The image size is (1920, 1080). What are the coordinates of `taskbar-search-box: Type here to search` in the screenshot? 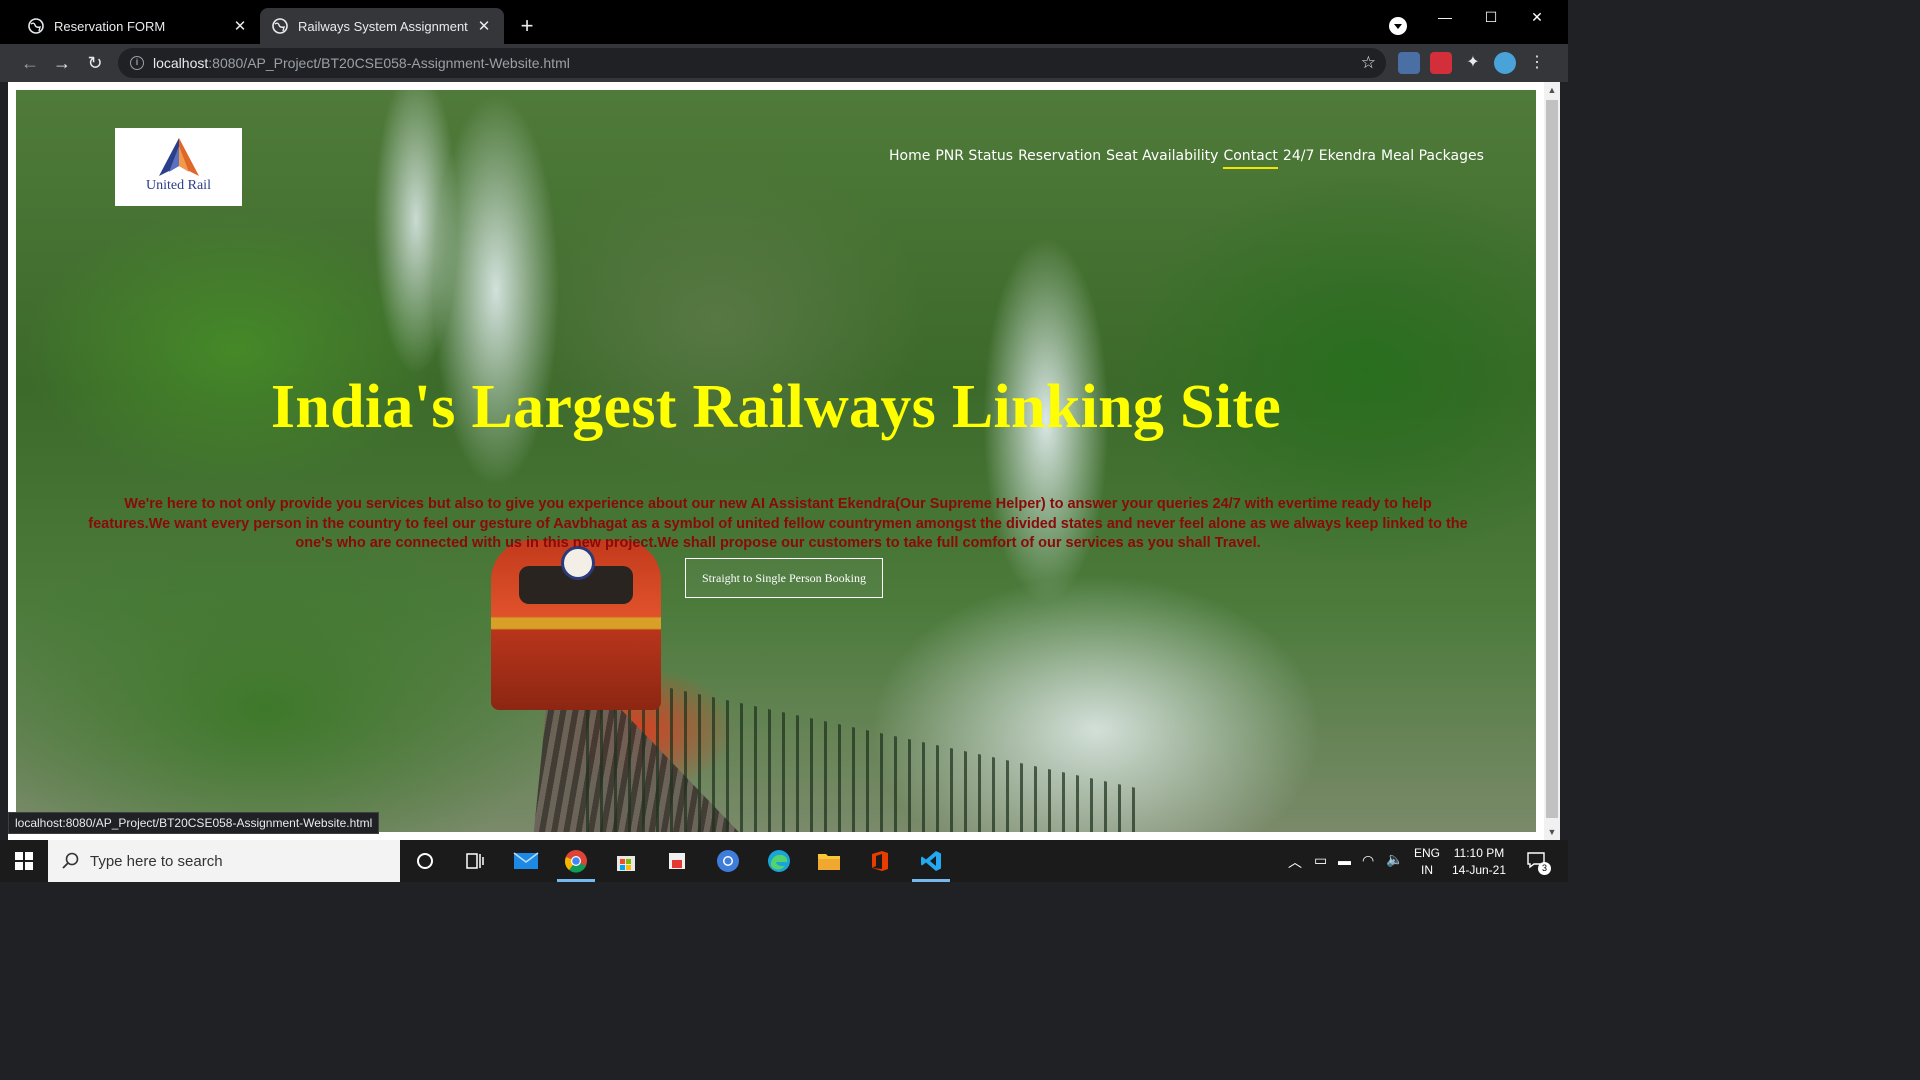 It's located at (224, 861).